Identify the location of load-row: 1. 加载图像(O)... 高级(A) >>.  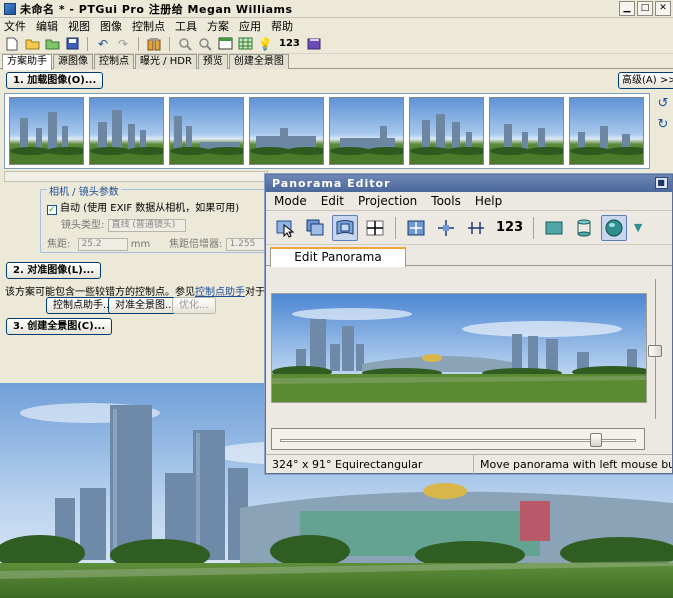
(336, 80).